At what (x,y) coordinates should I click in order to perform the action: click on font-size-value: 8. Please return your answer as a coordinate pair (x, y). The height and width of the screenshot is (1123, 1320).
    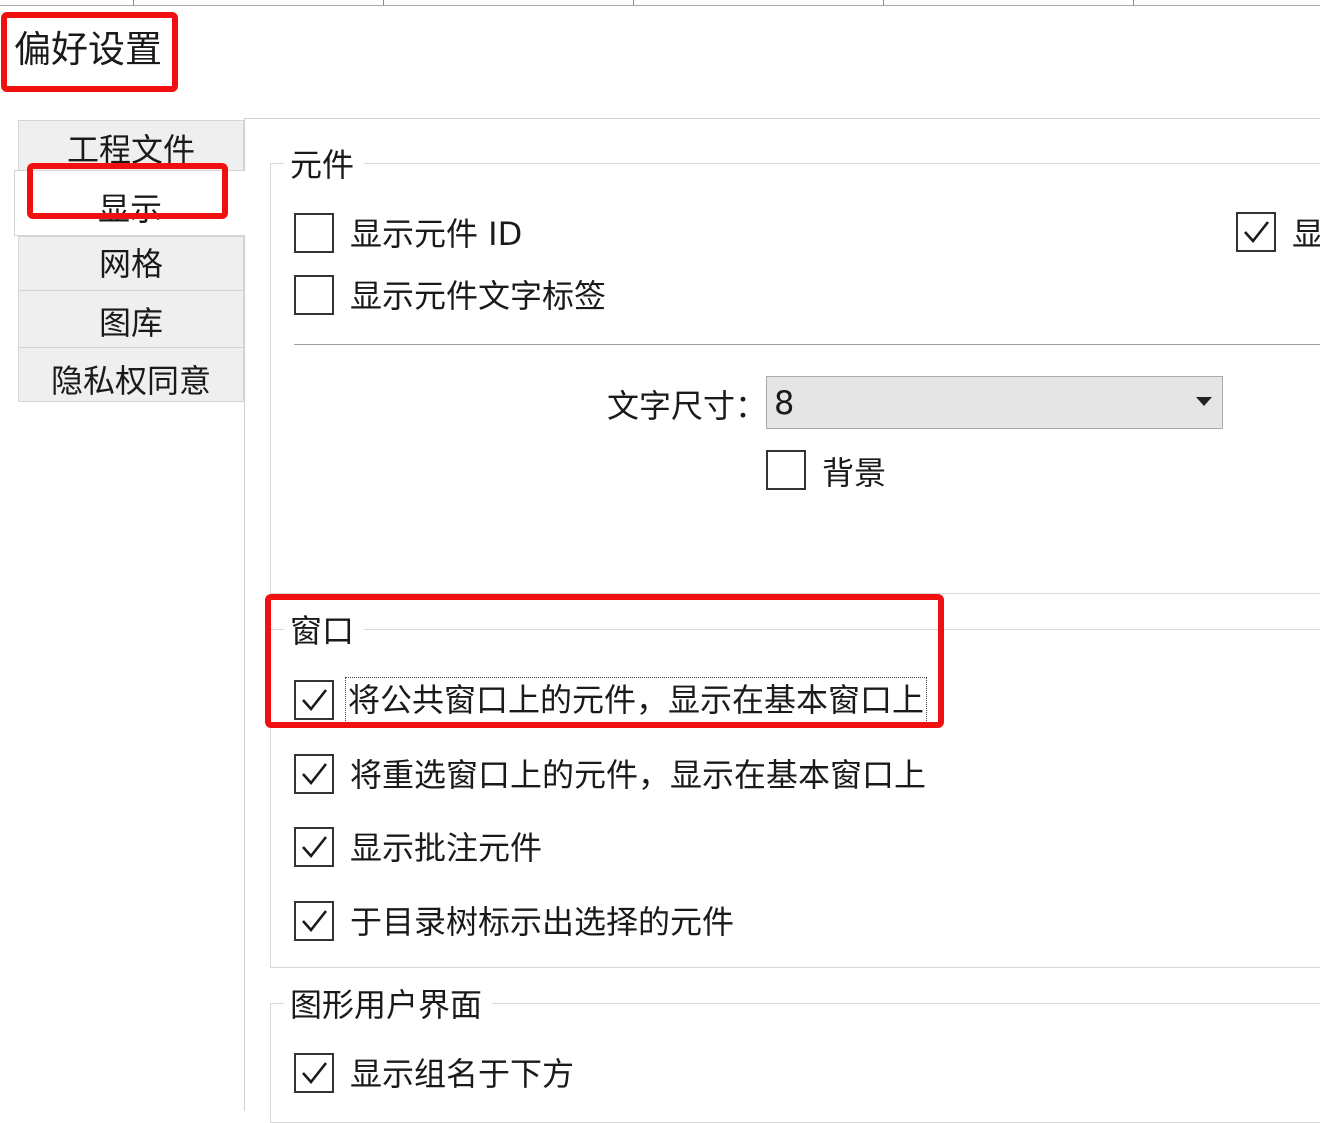
    Looking at the image, I should click on (784, 403).